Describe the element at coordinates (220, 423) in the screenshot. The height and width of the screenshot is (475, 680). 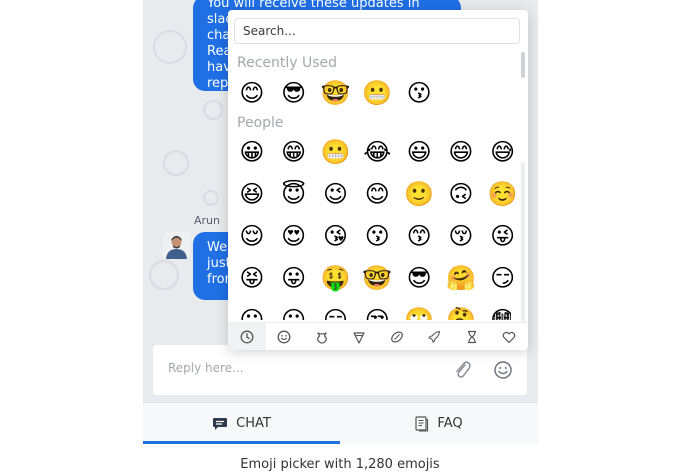
I see `chat-icon` at that location.